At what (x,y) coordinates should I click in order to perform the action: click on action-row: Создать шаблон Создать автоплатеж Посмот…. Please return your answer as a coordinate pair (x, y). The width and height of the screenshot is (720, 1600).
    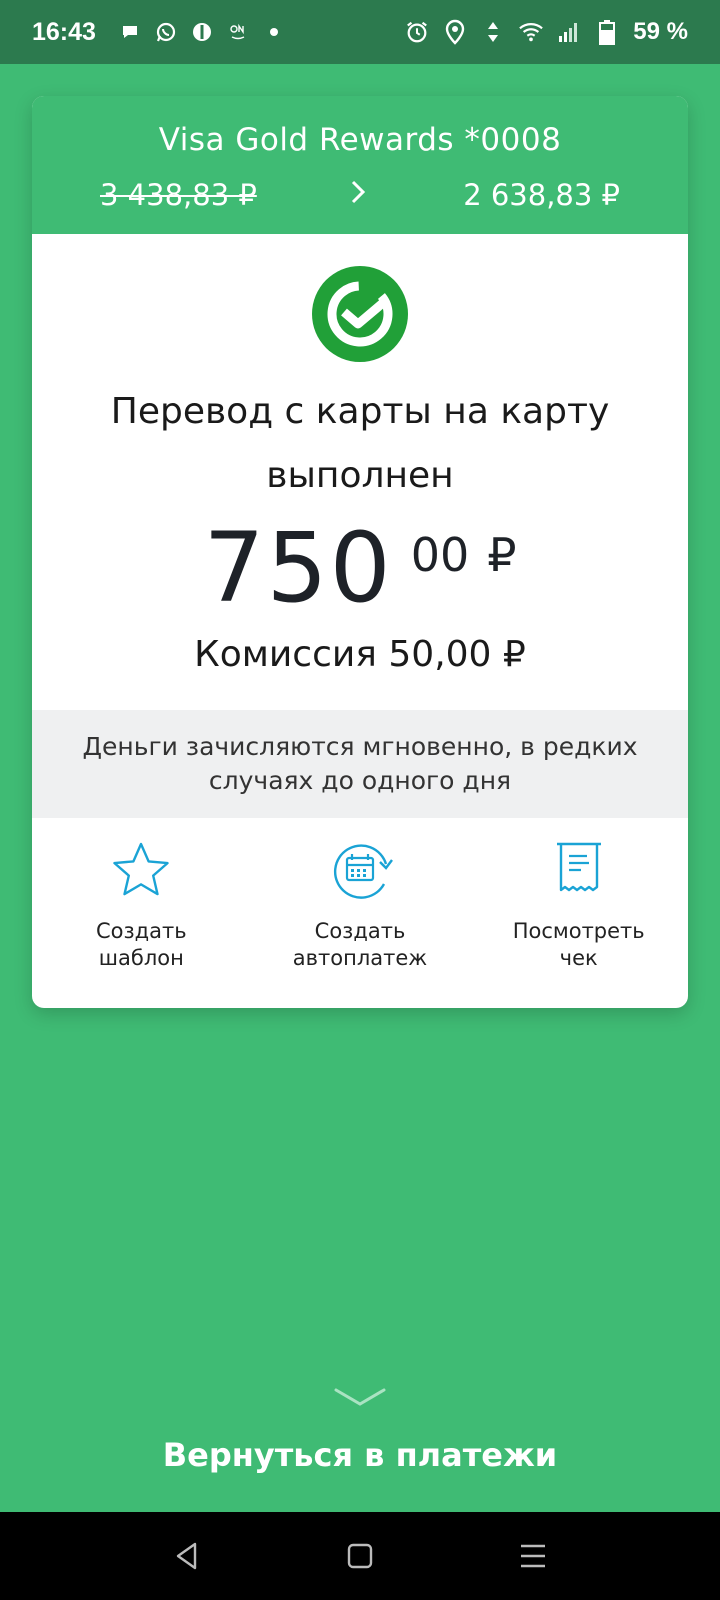
    Looking at the image, I should click on (360, 913).